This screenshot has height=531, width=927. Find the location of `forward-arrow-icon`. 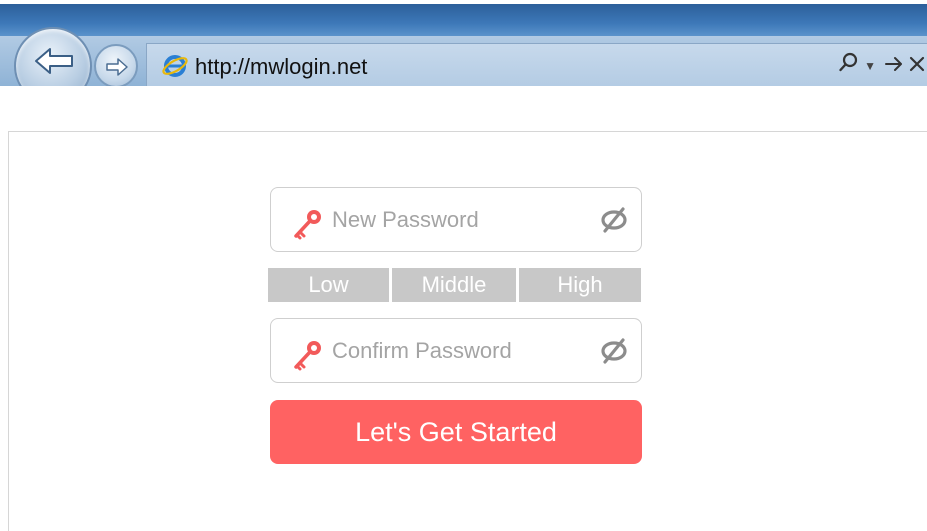

forward-arrow-icon is located at coordinates (117, 67).